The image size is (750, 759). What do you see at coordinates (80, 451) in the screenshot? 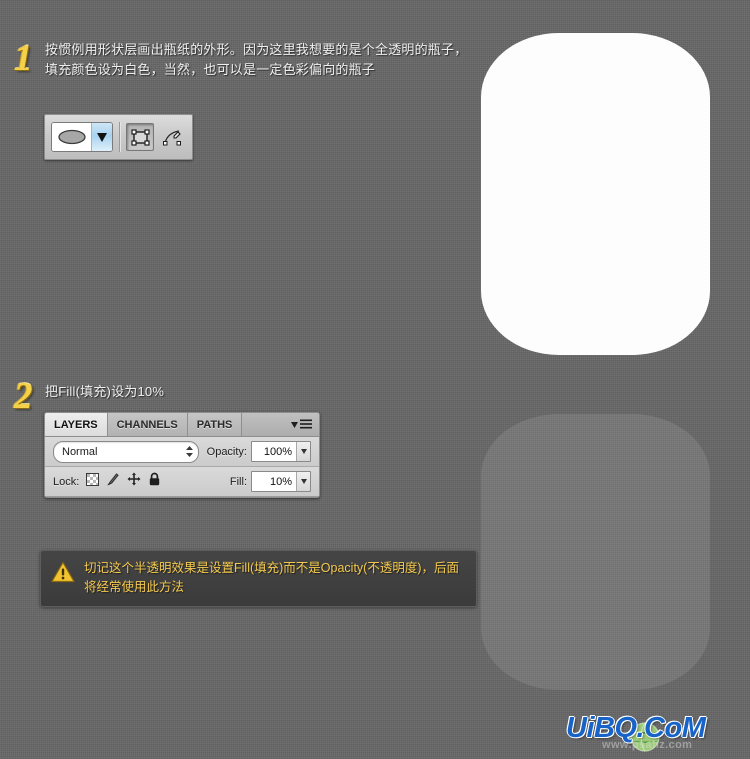
I see `blend-mode-value: Normal` at bounding box center [80, 451].